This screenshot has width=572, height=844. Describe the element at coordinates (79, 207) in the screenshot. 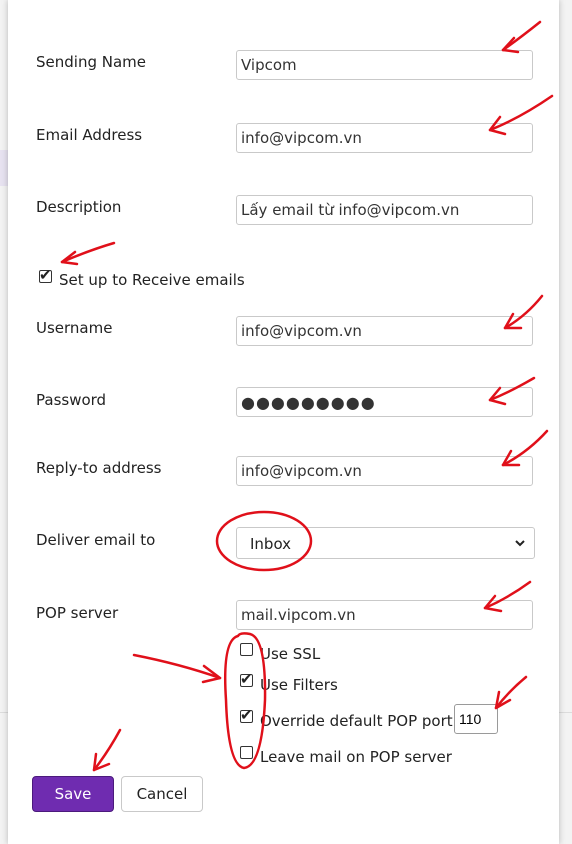

I see `description-label: Description` at that location.